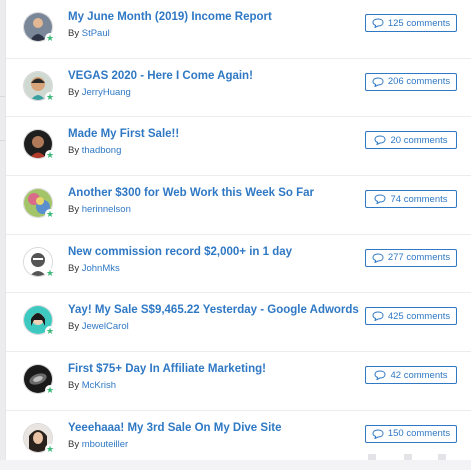  I want to click on topic-byline: By JewelCarol, so click(98, 326).